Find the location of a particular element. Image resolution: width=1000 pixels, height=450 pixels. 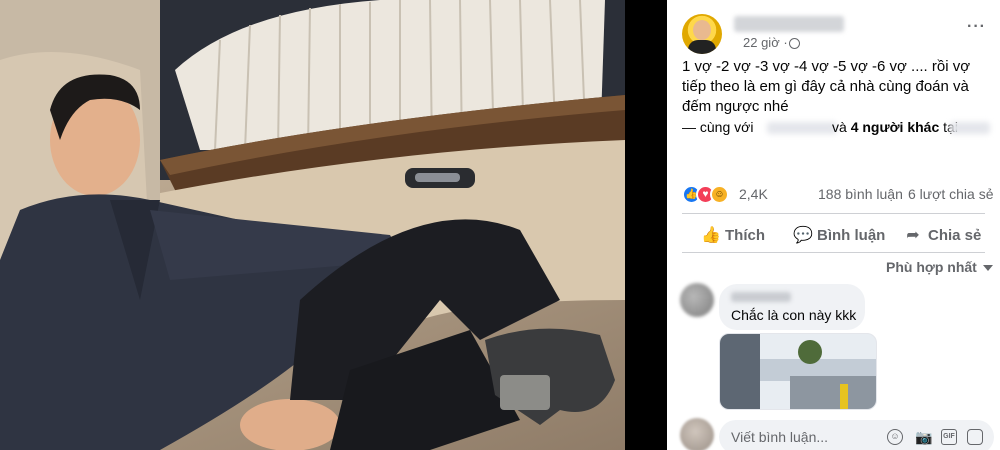

comment-text: Chắc là con này kkk is located at coordinates (794, 315).